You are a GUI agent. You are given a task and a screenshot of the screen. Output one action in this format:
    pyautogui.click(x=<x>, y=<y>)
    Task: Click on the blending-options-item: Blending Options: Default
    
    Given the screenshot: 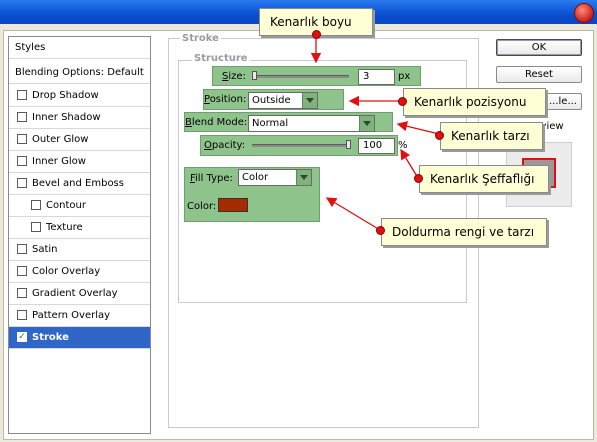 What is the action you would take?
    pyautogui.click(x=79, y=73)
    